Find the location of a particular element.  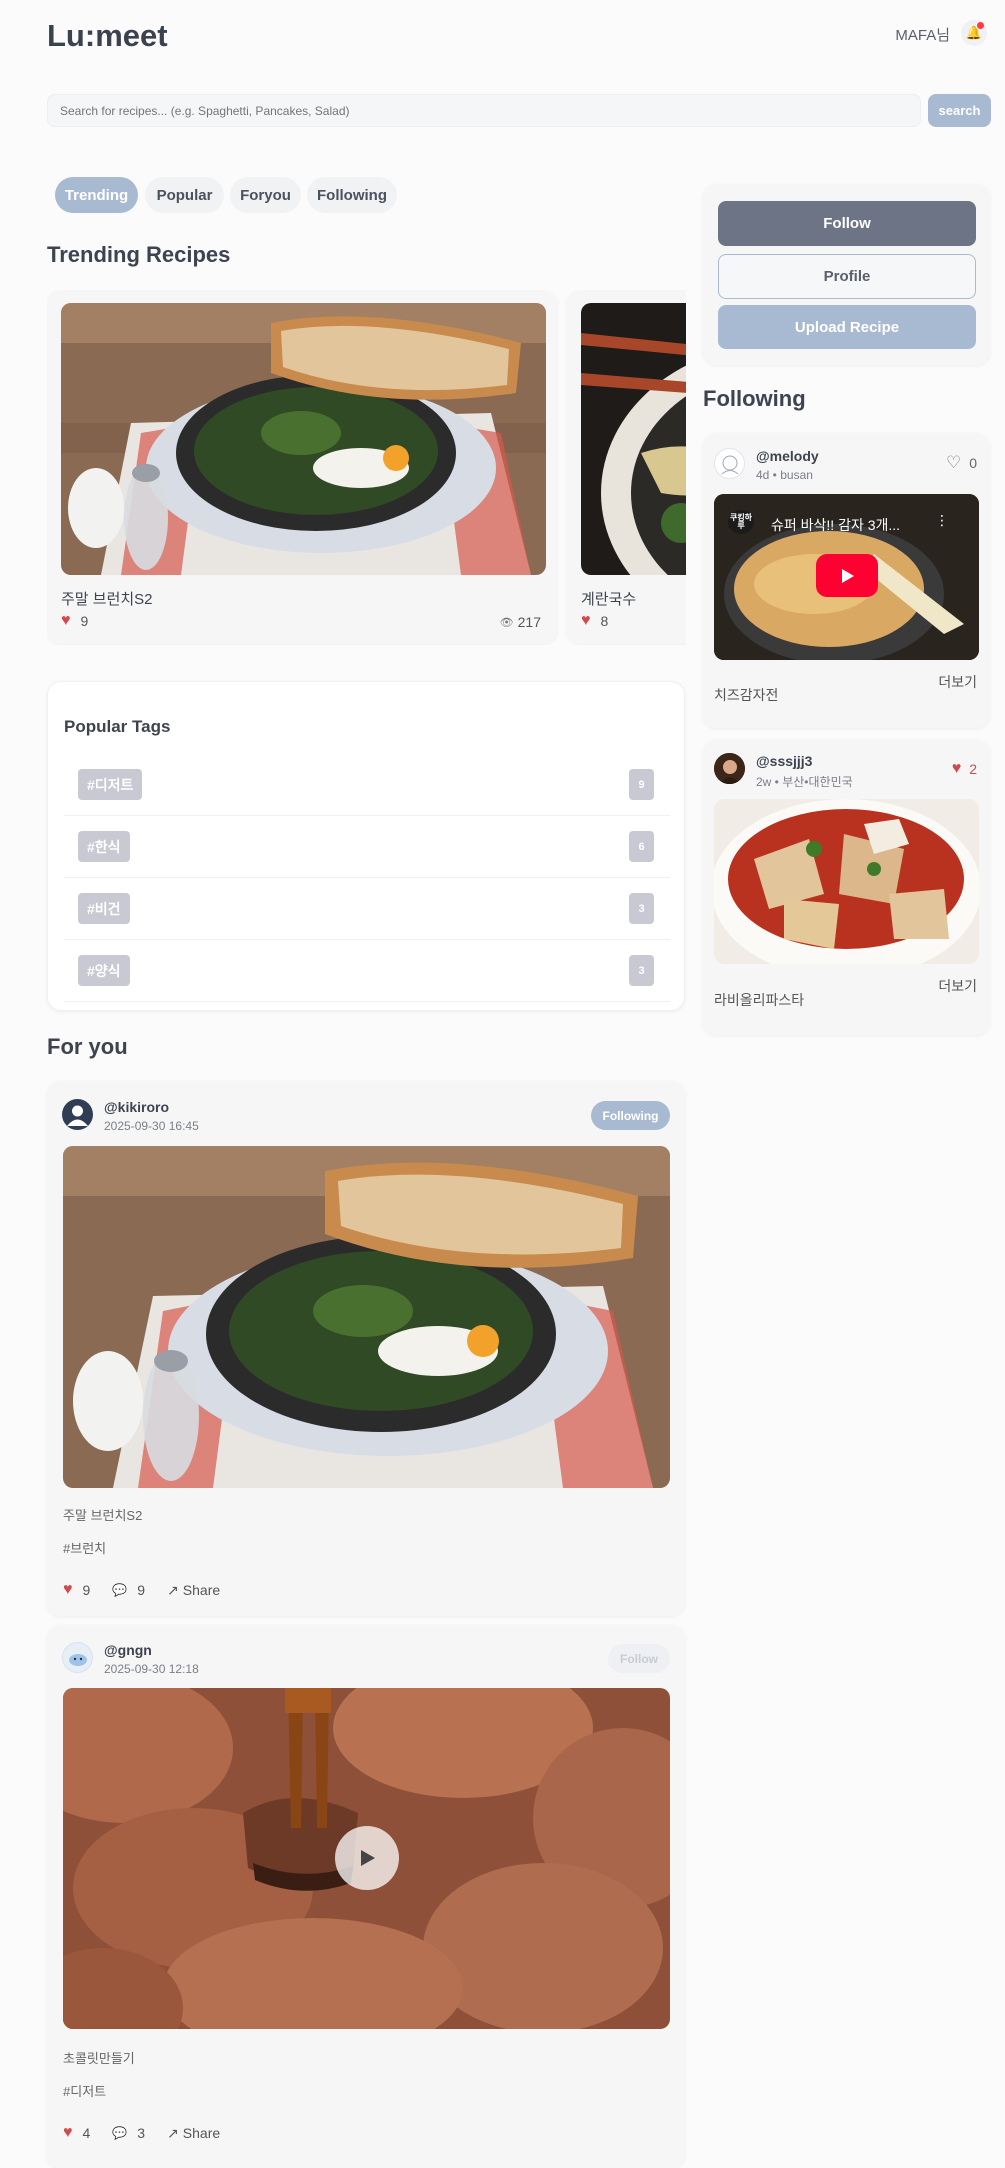

post-time: 2025-09-30 16:45 is located at coordinates (151, 1126).